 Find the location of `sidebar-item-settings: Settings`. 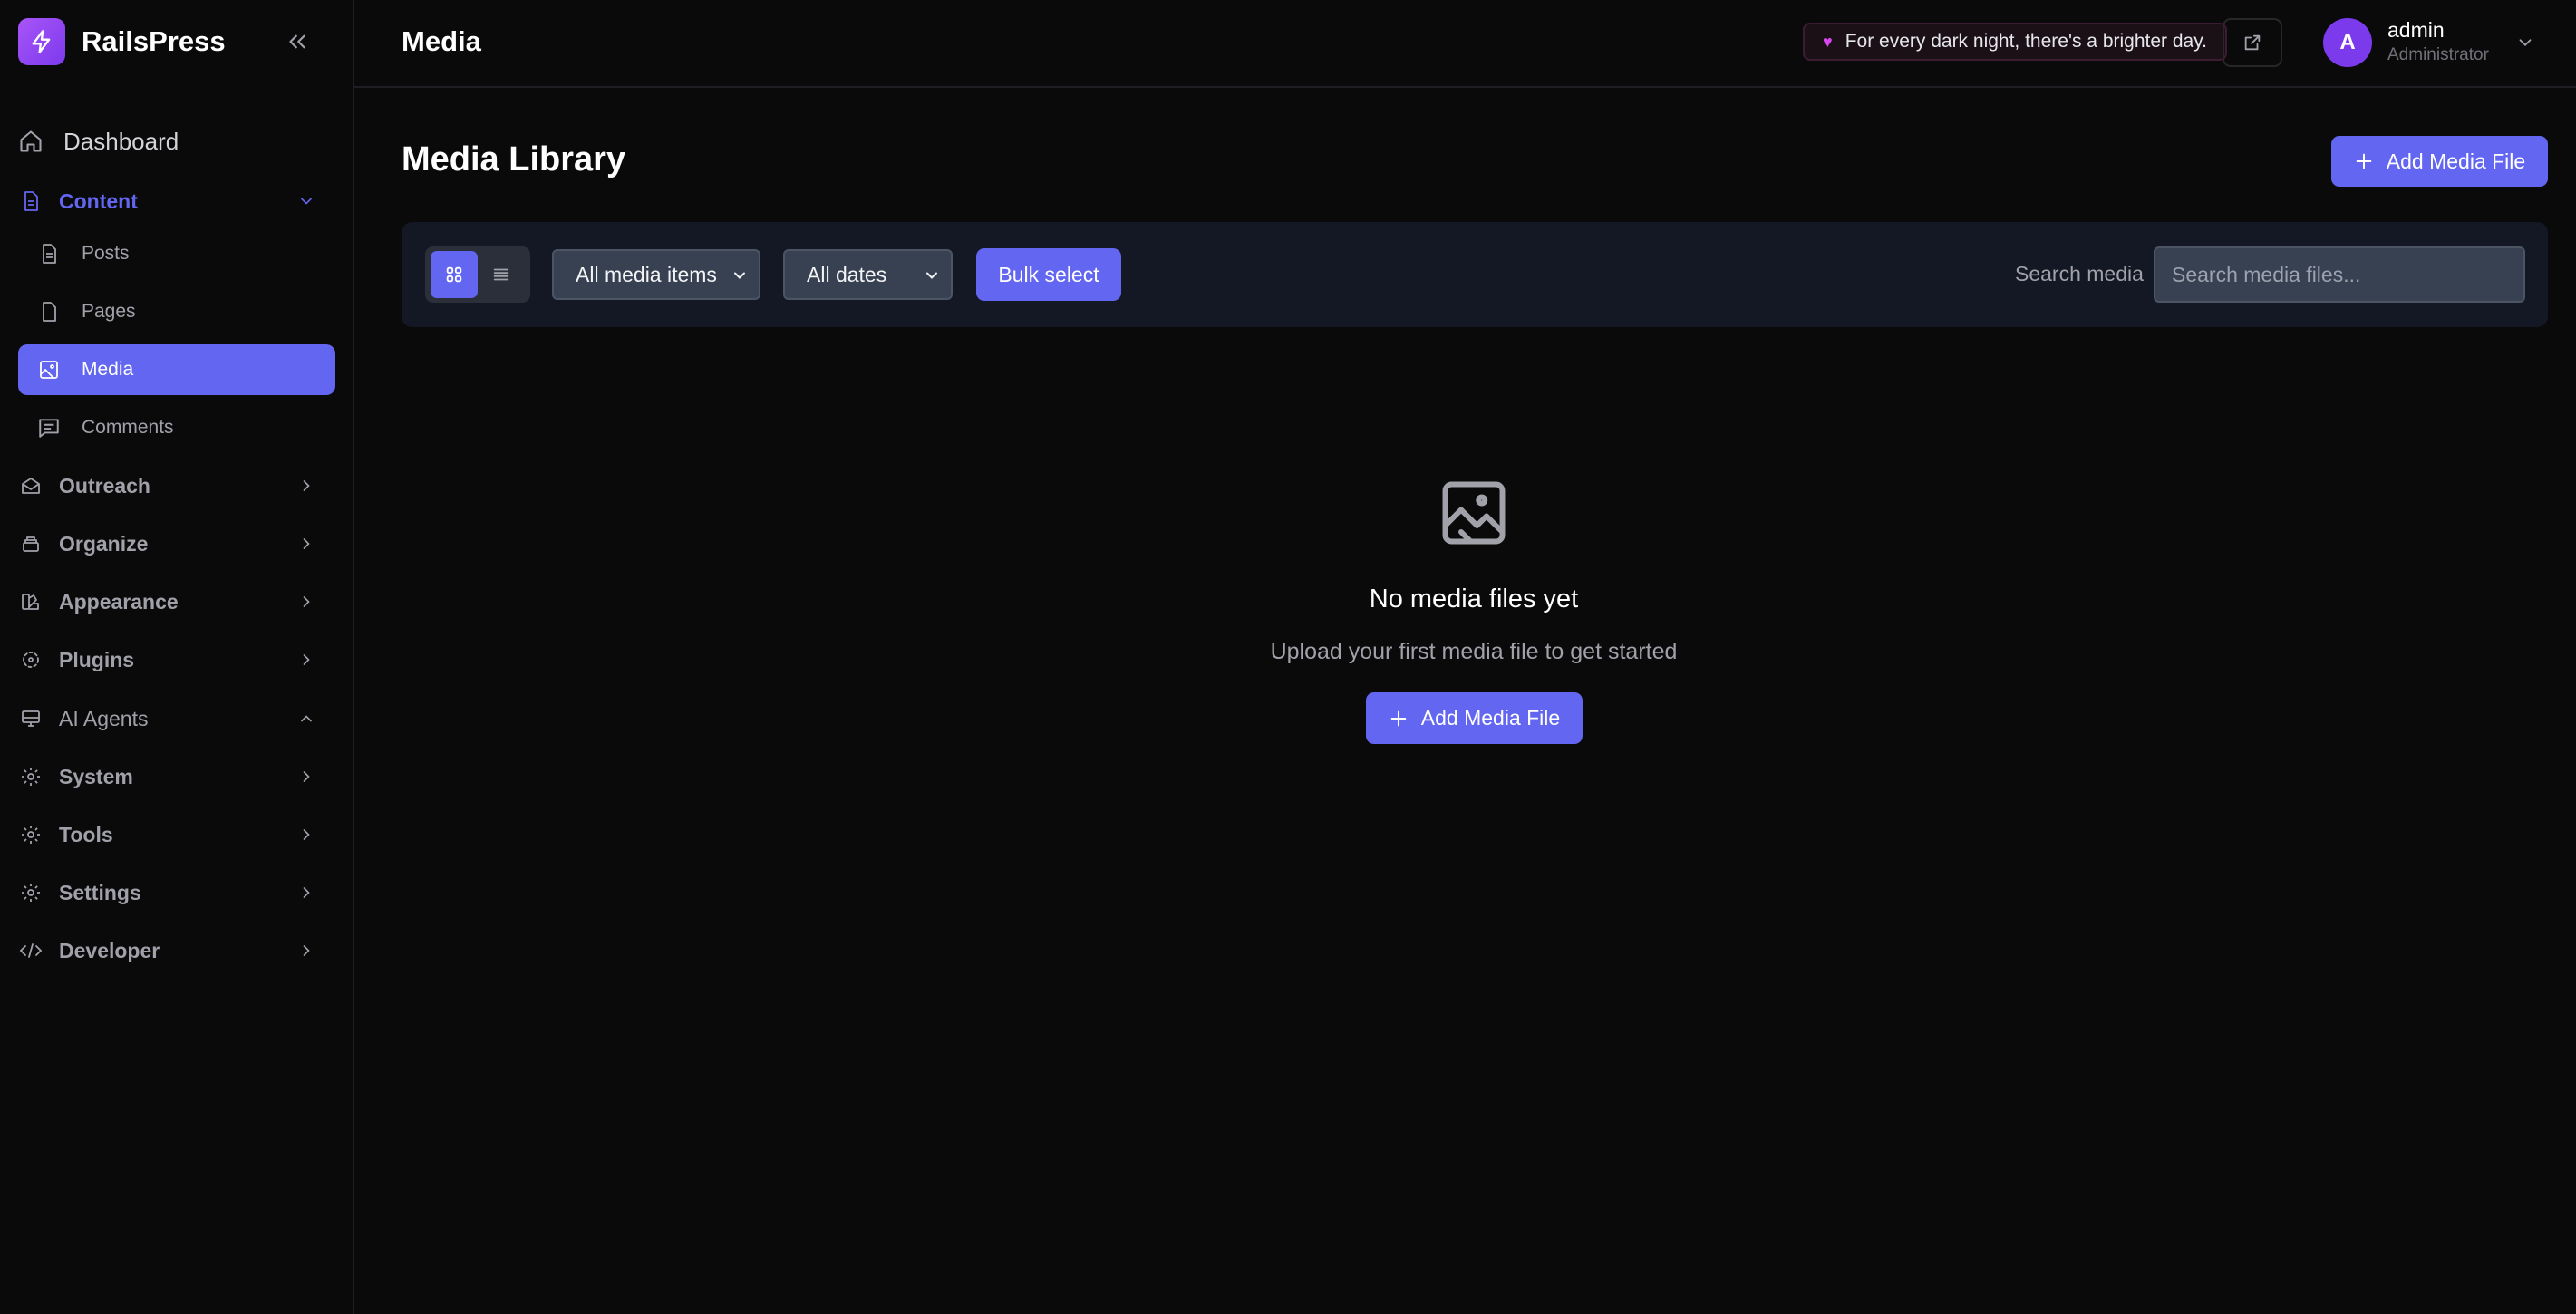

sidebar-item-settings: Settings is located at coordinates (176, 892).